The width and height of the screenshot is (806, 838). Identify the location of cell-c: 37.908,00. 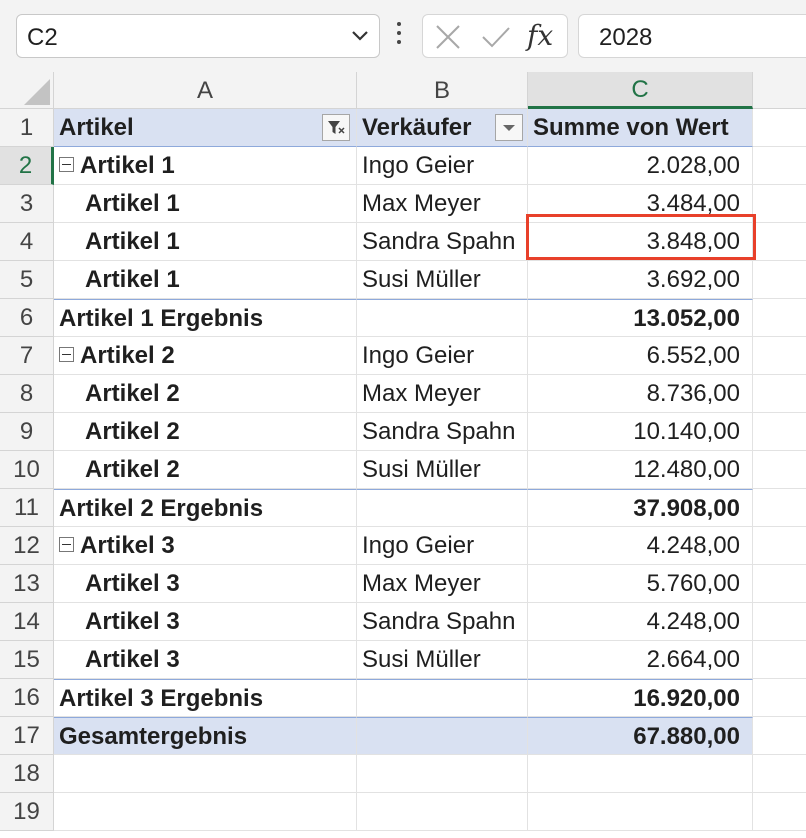
(640, 508).